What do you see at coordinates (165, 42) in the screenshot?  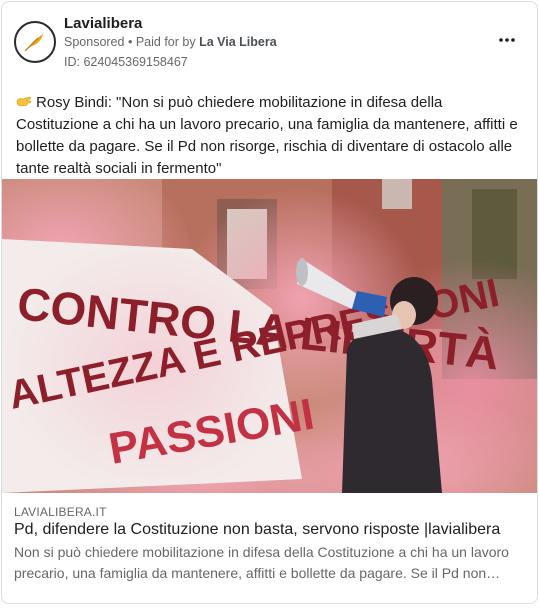 I see `paid-for-label: Paid for by` at bounding box center [165, 42].